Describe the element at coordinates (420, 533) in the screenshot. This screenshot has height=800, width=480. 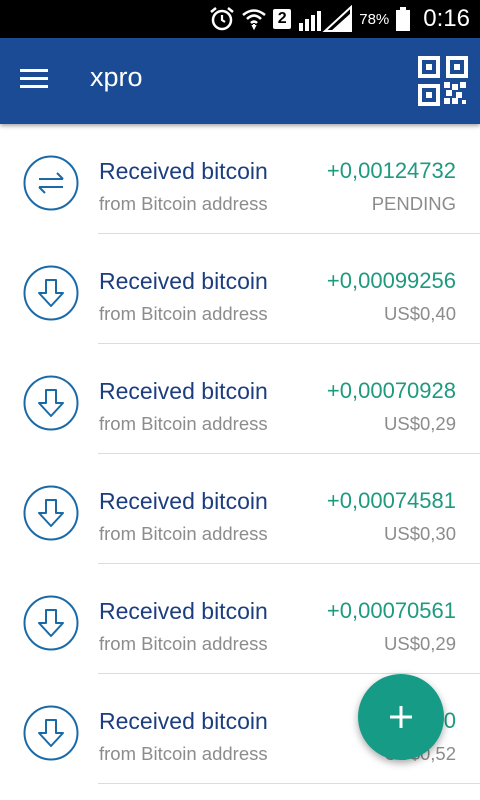
I see `transaction-fiat-value: US$0,30` at that location.